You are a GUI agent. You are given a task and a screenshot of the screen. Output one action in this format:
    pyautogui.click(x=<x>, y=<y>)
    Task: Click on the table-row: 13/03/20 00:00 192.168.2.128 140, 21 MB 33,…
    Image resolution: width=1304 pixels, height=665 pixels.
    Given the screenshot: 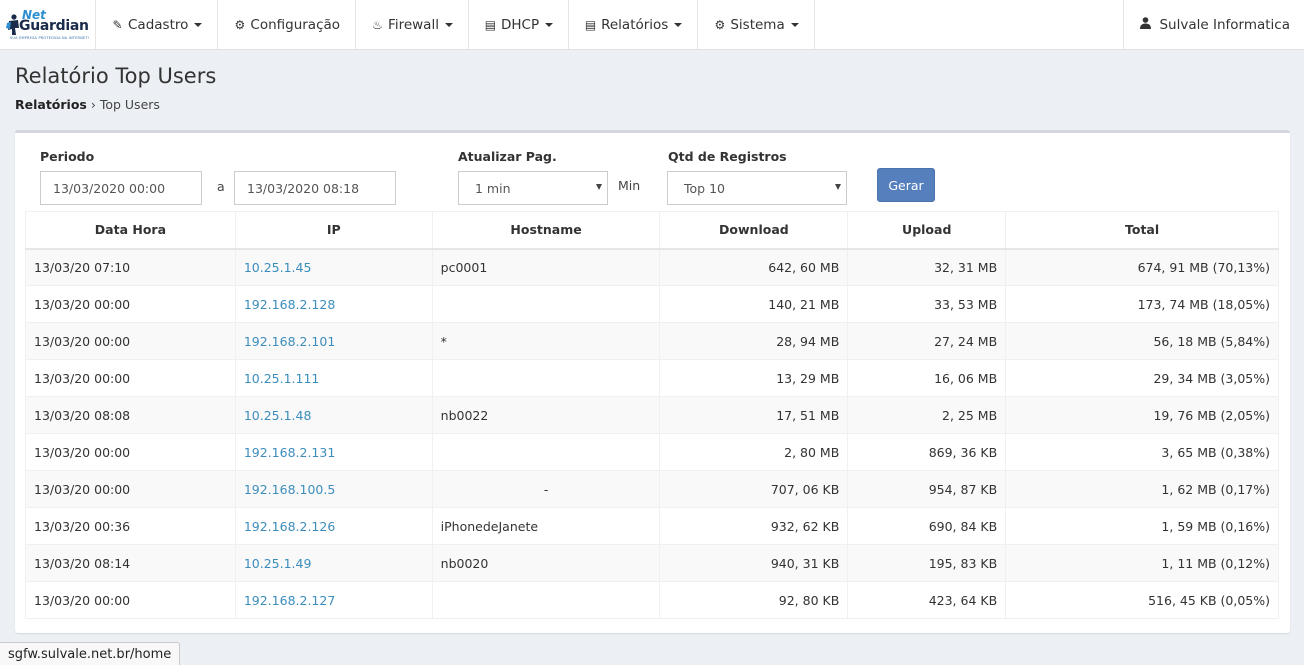 What is the action you would take?
    pyautogui.click(x=652, y=304)
    